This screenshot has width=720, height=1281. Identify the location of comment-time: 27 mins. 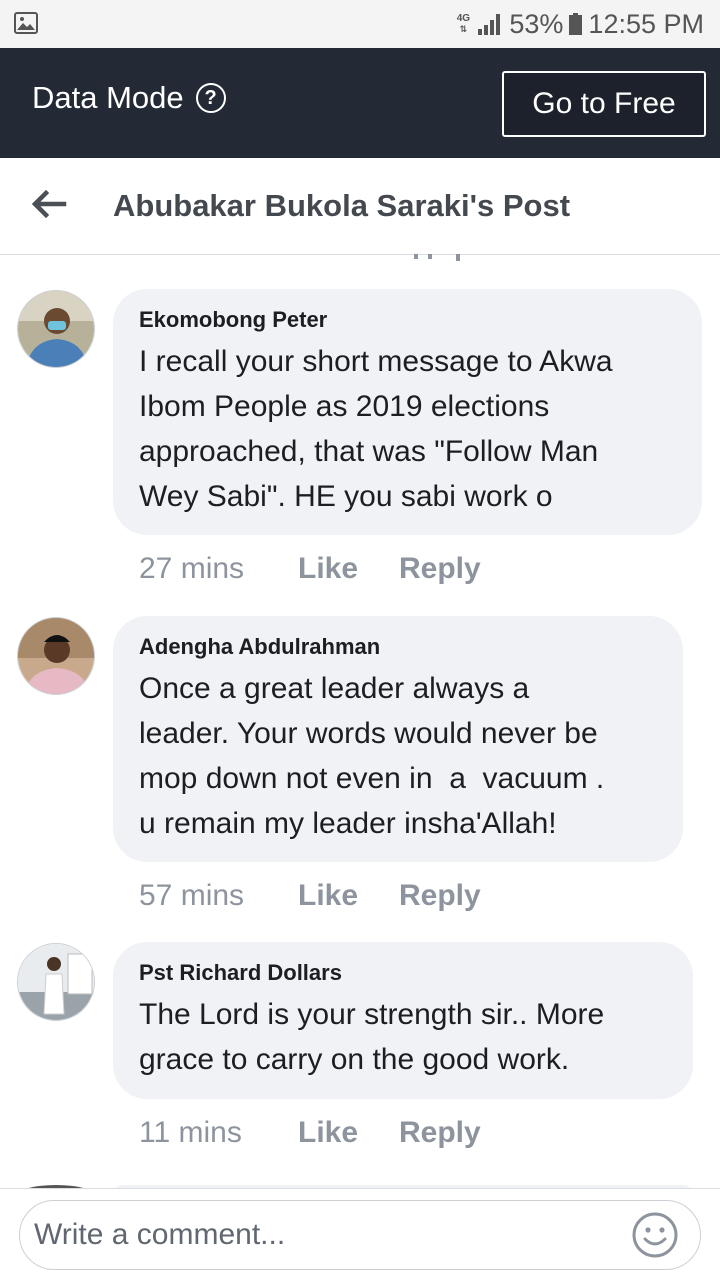
(192, 568).